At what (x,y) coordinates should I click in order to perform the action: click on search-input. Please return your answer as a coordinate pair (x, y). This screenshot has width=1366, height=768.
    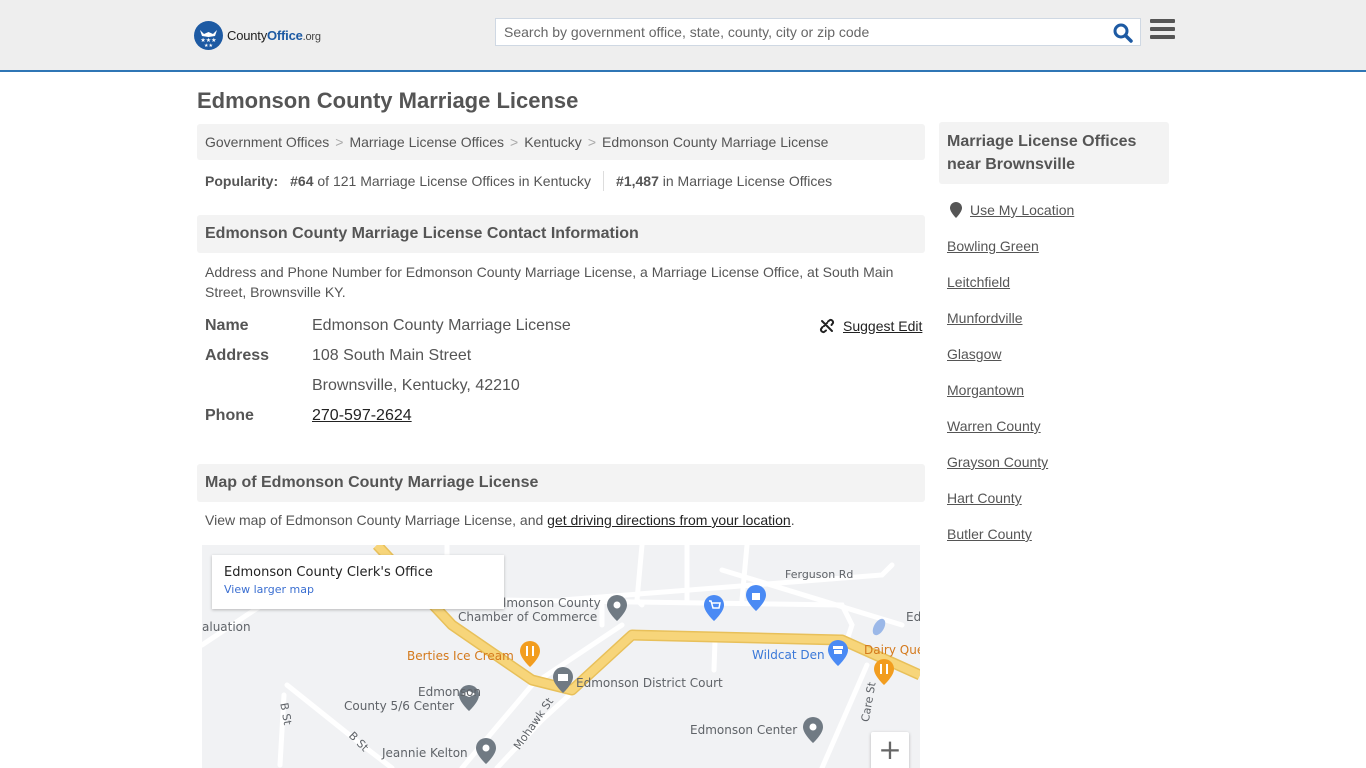
    Looking at the image, I should click on (796, 32).